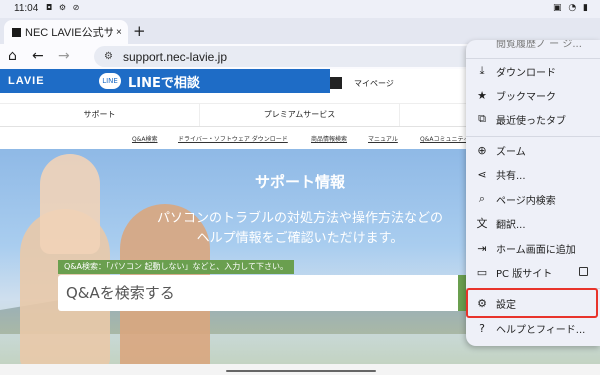  What do you see at coordinates (100, 115) in the screenshot?
I see `nav-support: サポート` at bounding box center [100, 115].